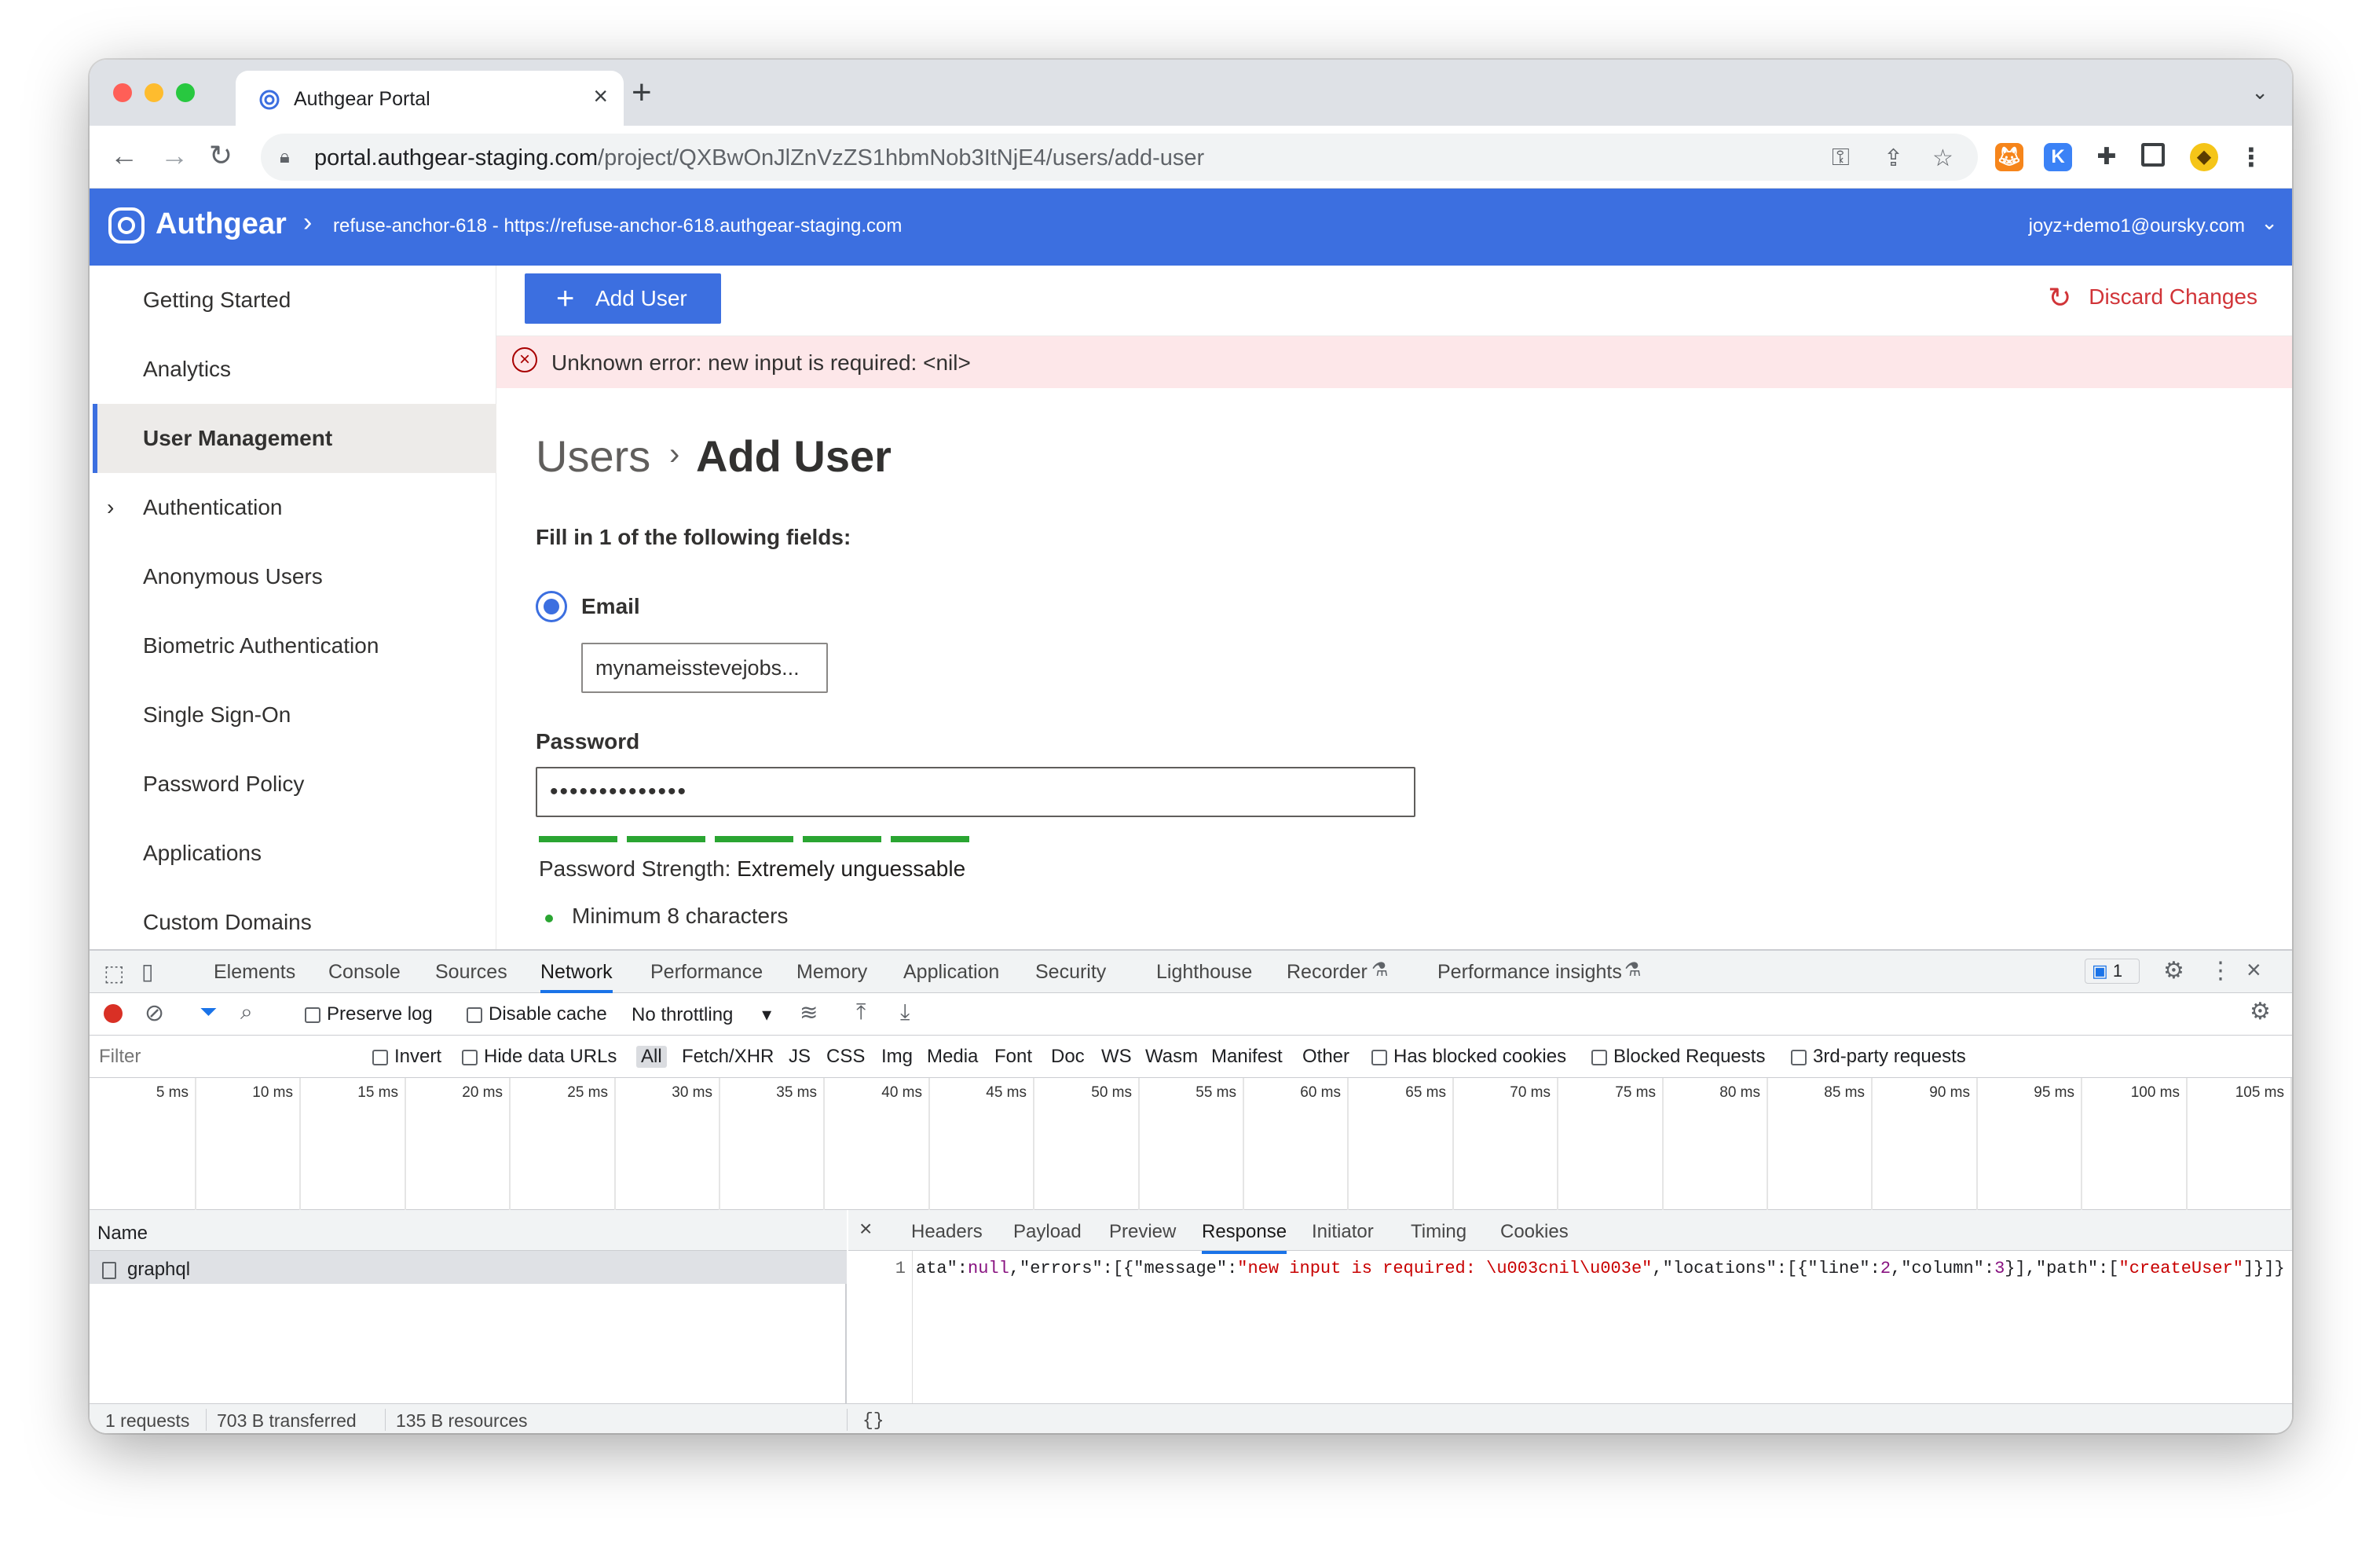 The image size is (2380, 1551). I want to click on new-tab-icon: +, so click(642, 92).